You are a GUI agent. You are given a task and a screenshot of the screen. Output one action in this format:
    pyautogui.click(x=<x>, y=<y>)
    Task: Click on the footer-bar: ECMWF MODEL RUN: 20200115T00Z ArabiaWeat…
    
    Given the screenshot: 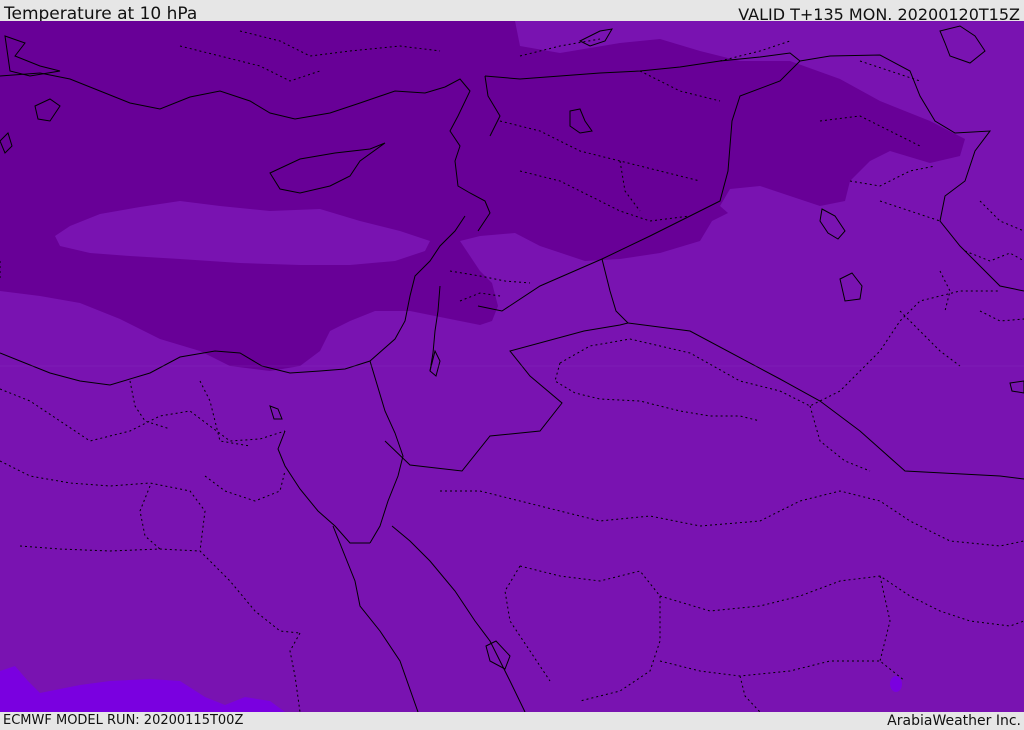 What is the action you would take?
    pyautogui.click(x=512, y=720)
    